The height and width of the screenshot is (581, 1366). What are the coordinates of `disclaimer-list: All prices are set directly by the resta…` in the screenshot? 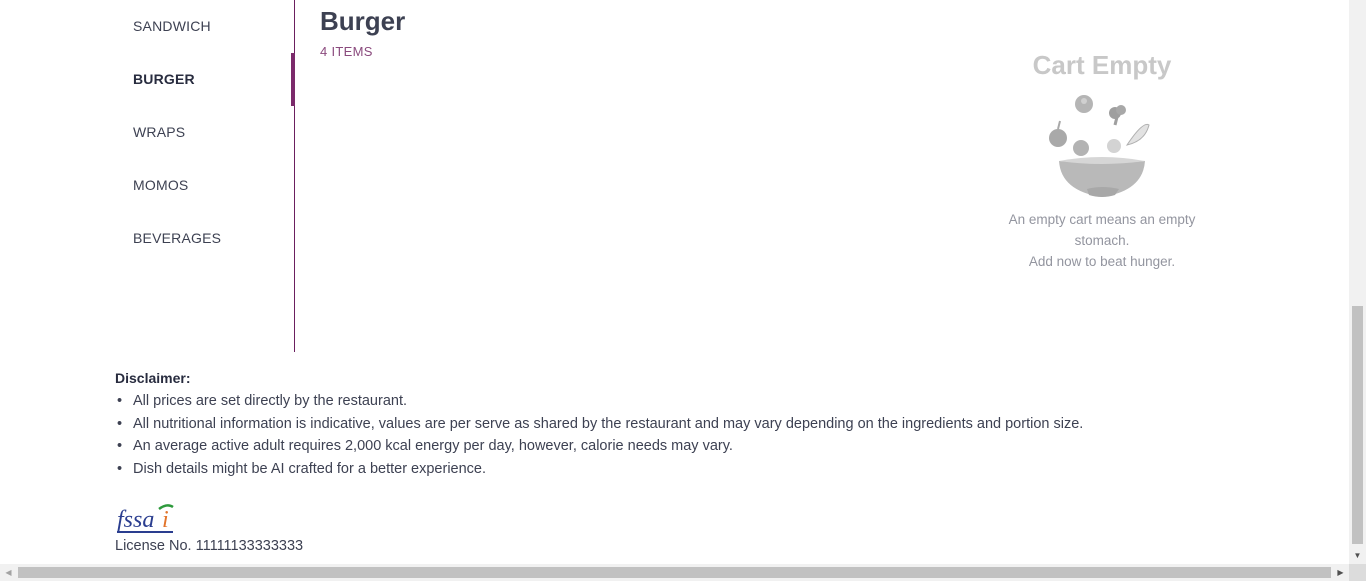 It's located at (690, 435).